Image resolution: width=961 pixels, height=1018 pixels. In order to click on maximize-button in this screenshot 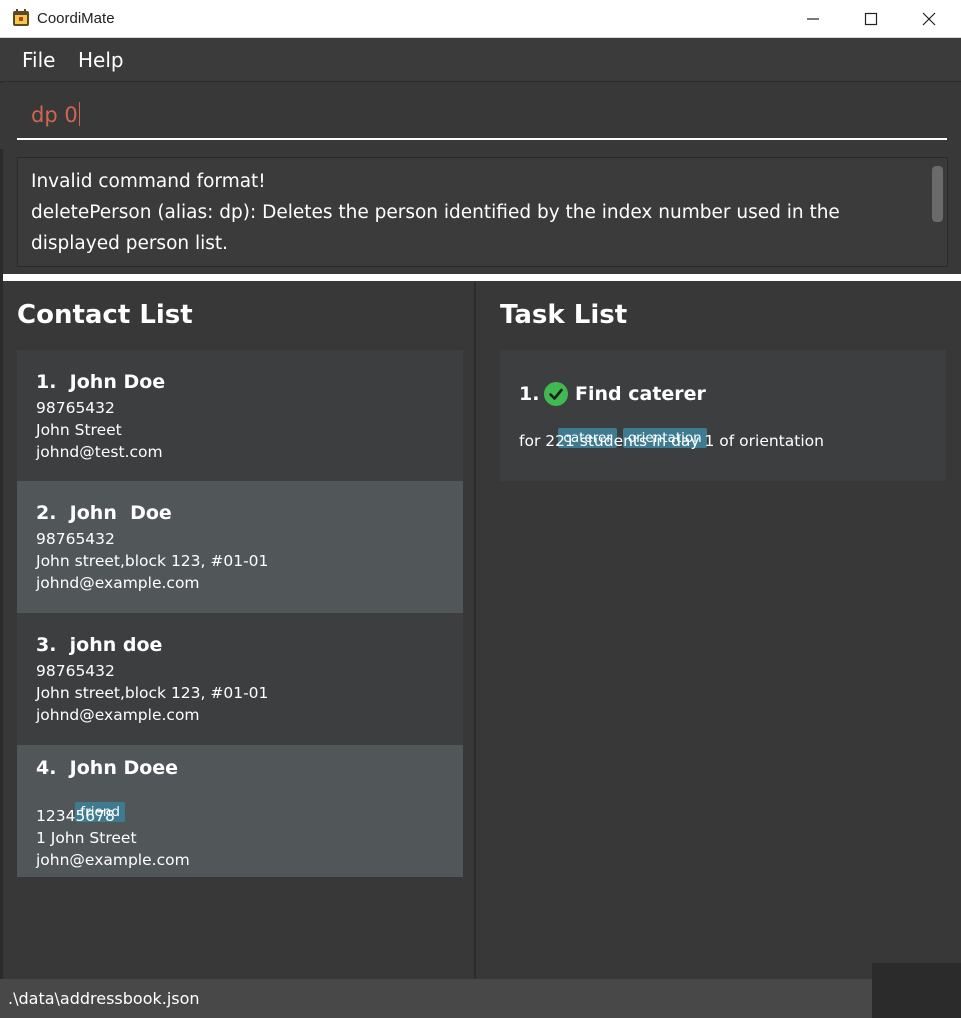, I will do `click(871, 19)`.